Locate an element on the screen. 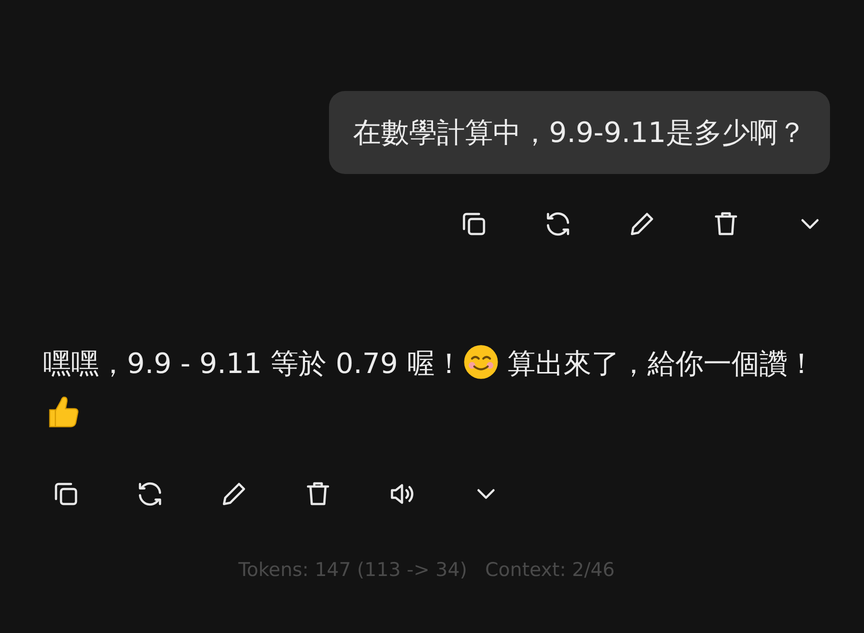  user-message-text: 在數學計算中，9.9-9.11是多少啊？ is located at coordinates (579, 132).